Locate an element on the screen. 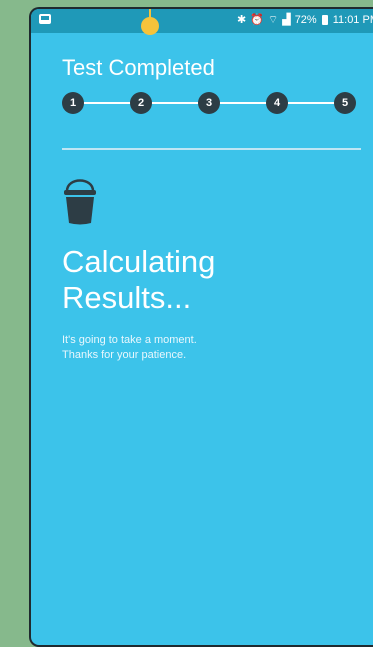 This screenshot has height=647, width=373. message-line-1: It's going to take a moment. is located at coordinates (129, 340).